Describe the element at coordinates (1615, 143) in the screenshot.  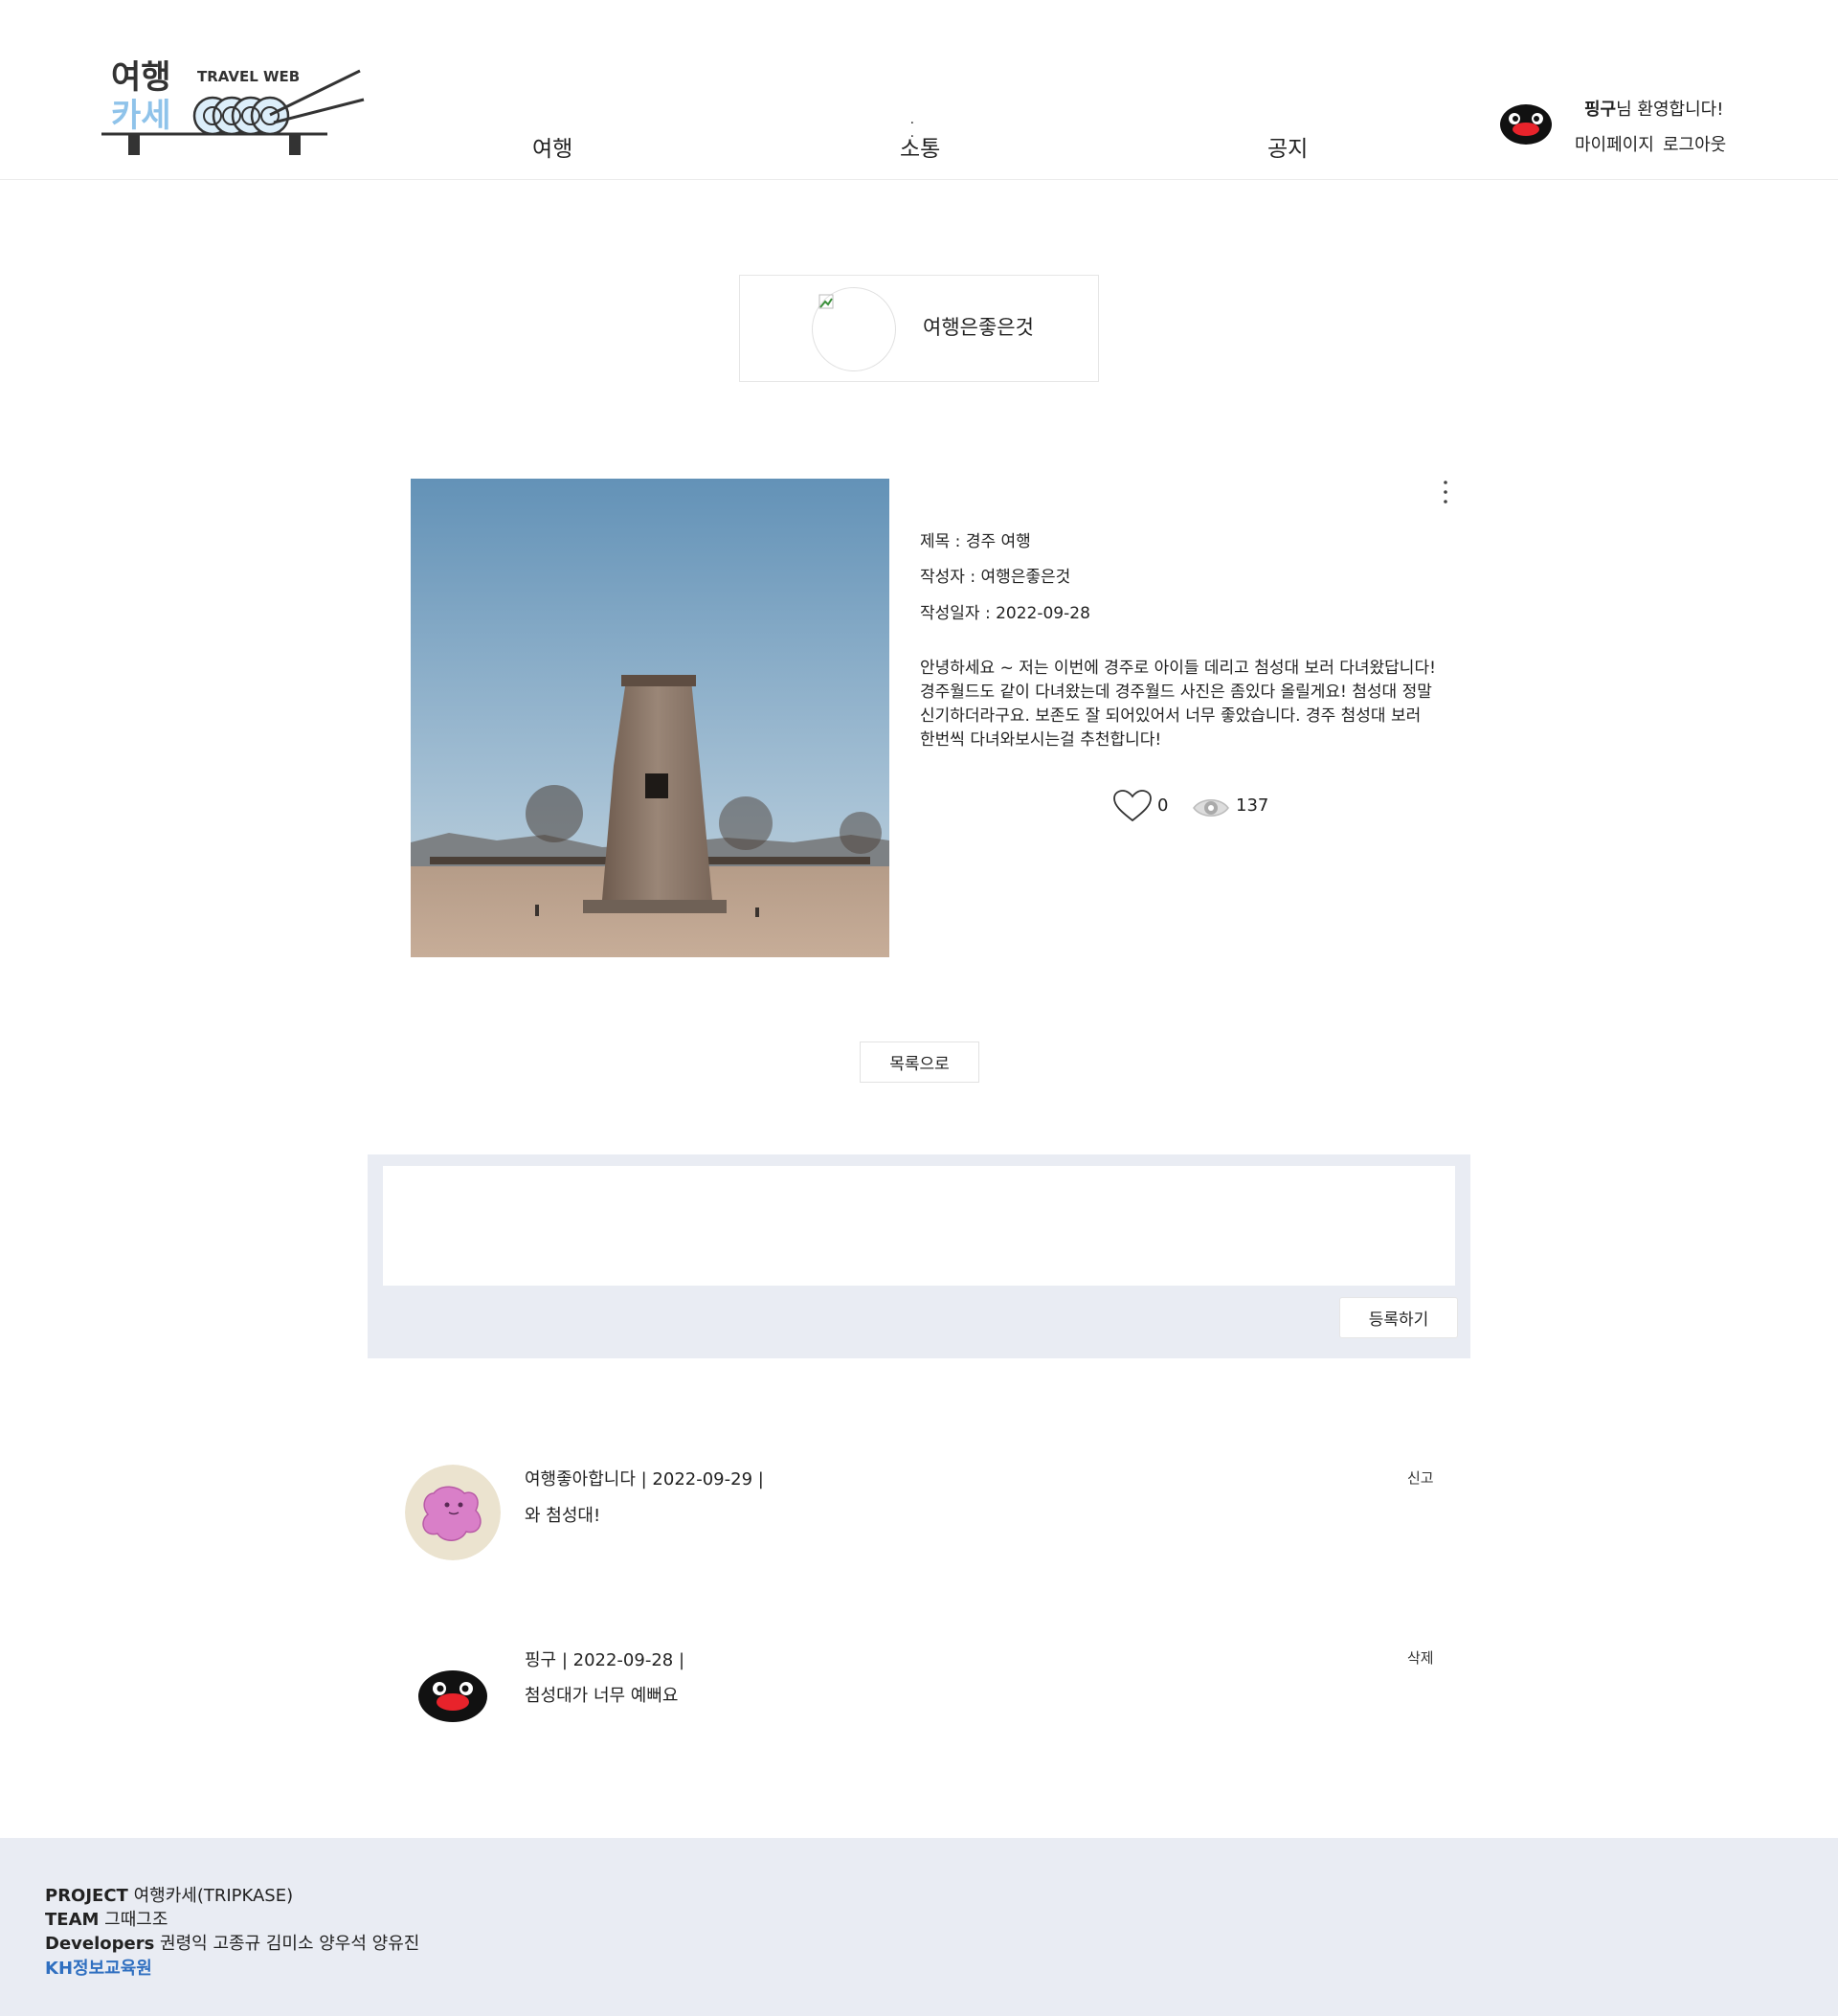
I see `mypage-link: 마이페이지` at that location.